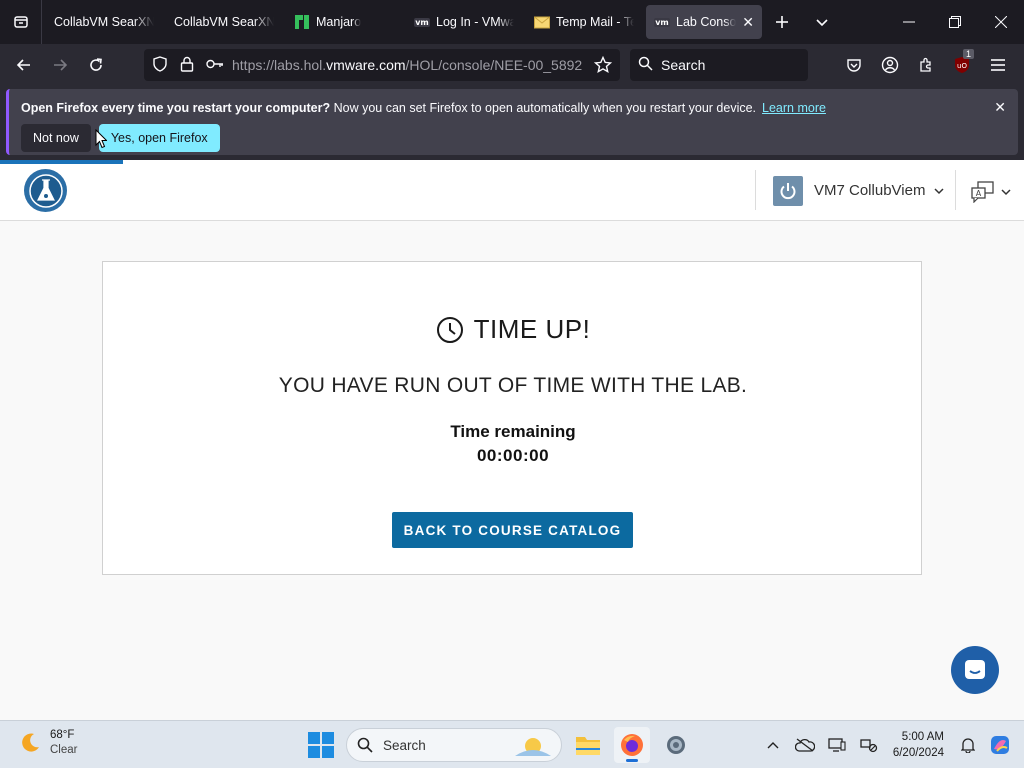  I want to click on tab-title: Temp Mail - Temp, so click(595, 22).